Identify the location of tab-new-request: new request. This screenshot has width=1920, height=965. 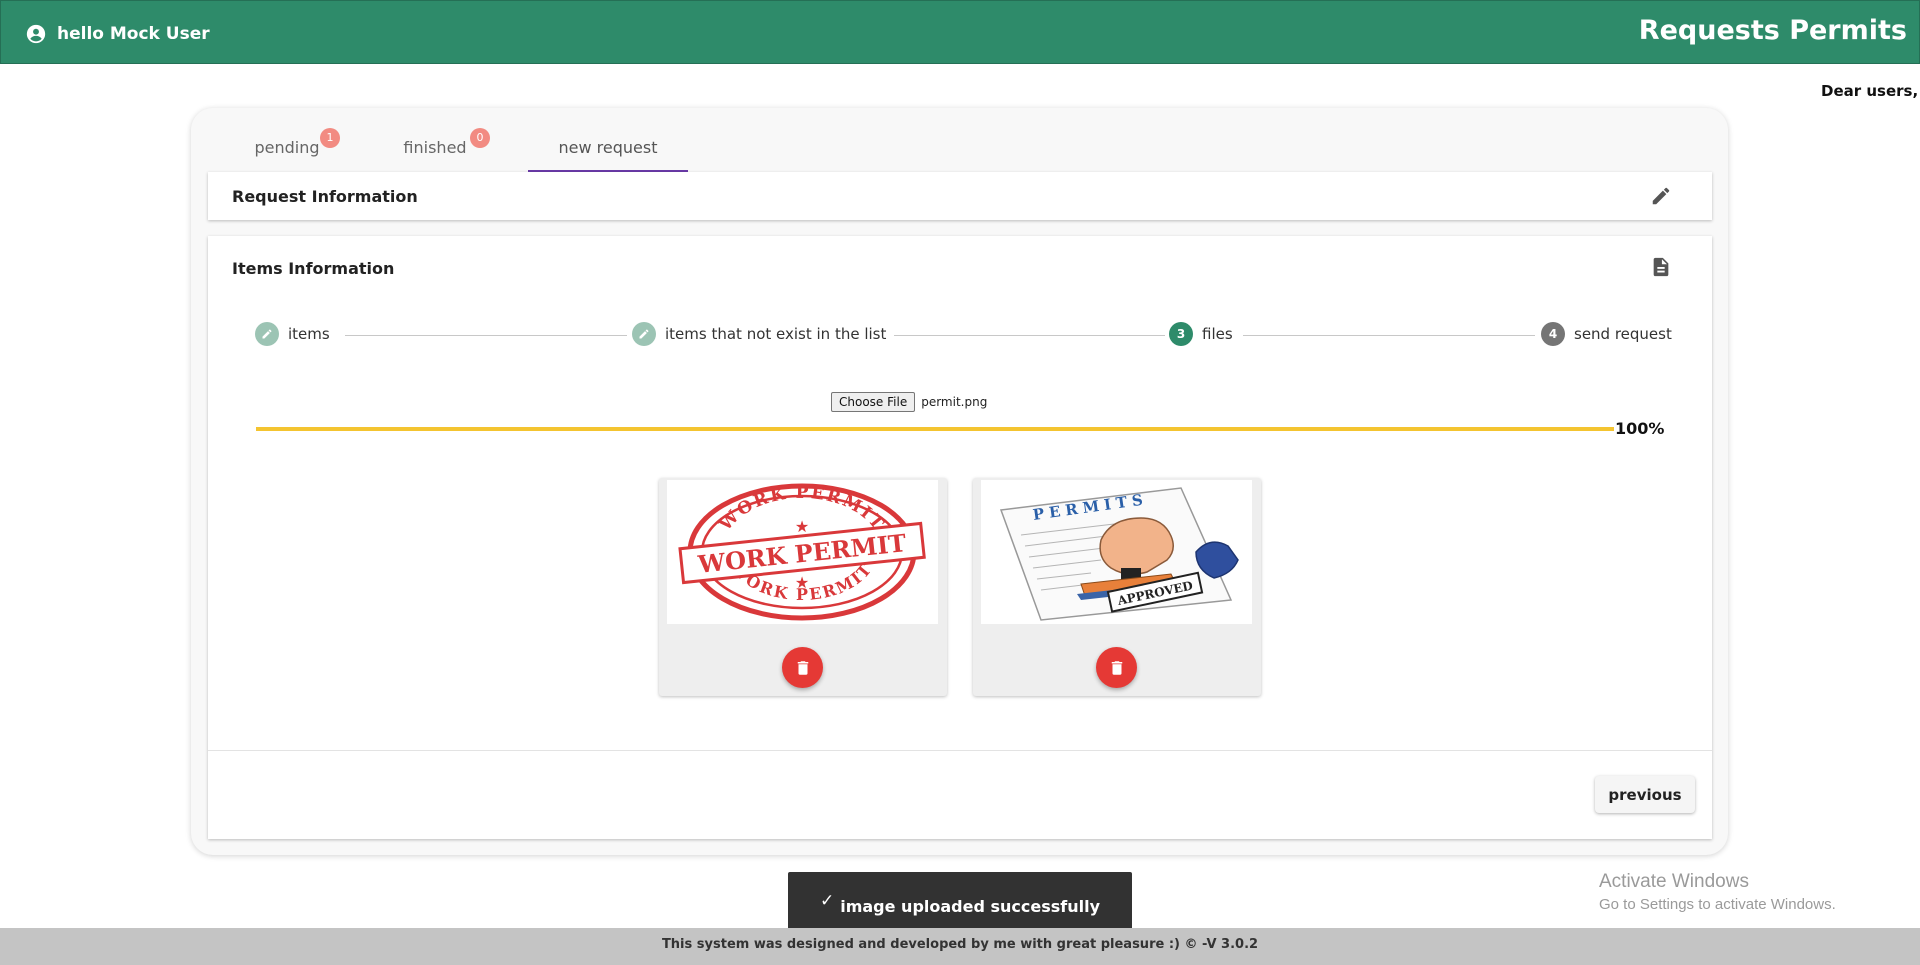
(608, 148).